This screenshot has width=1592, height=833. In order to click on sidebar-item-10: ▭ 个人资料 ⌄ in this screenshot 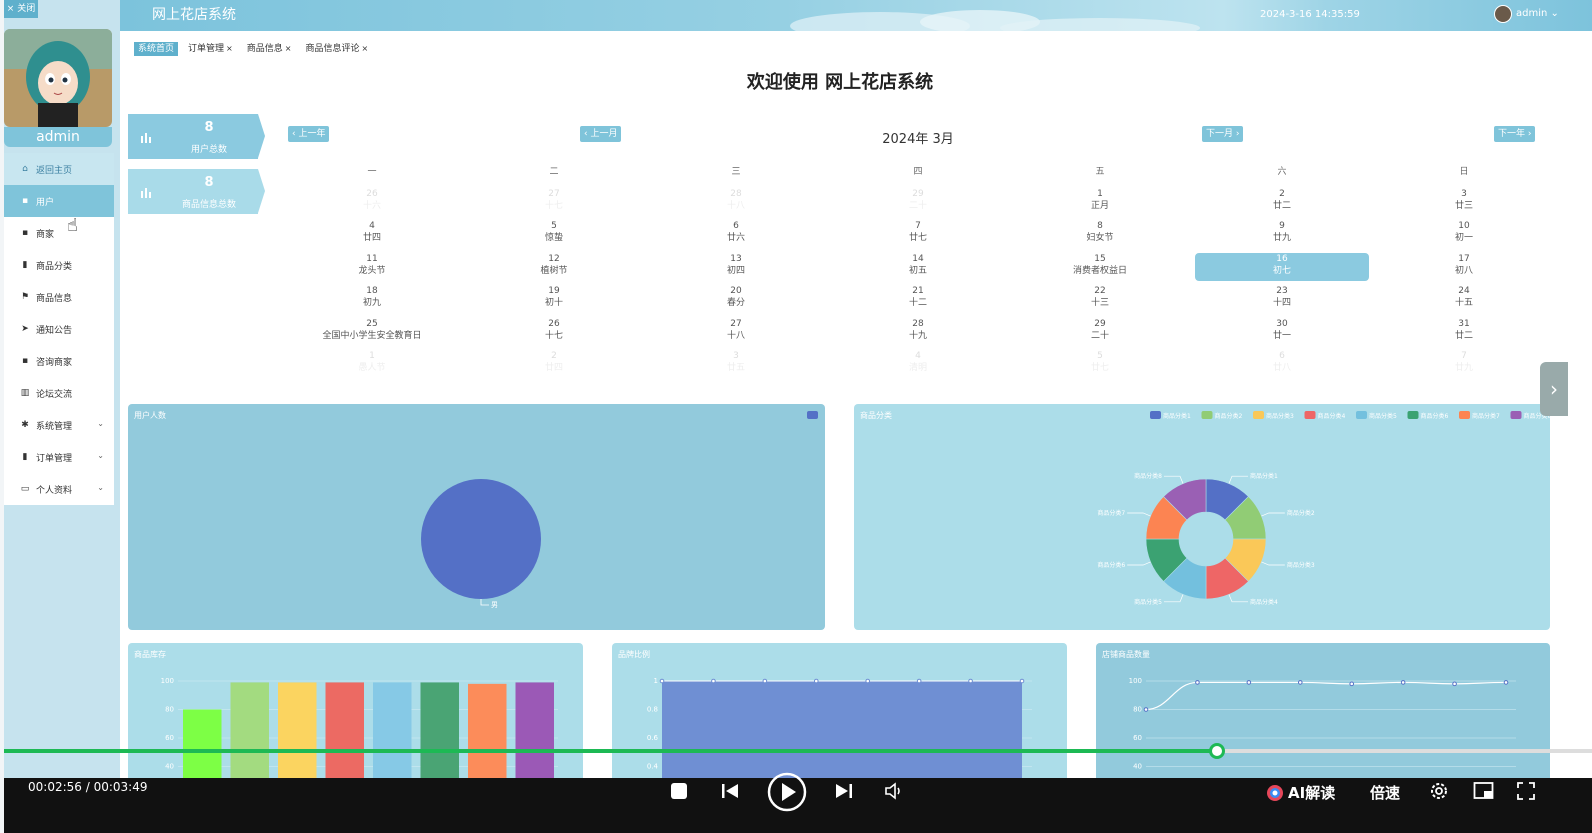, I will do `click(59, 489)`.